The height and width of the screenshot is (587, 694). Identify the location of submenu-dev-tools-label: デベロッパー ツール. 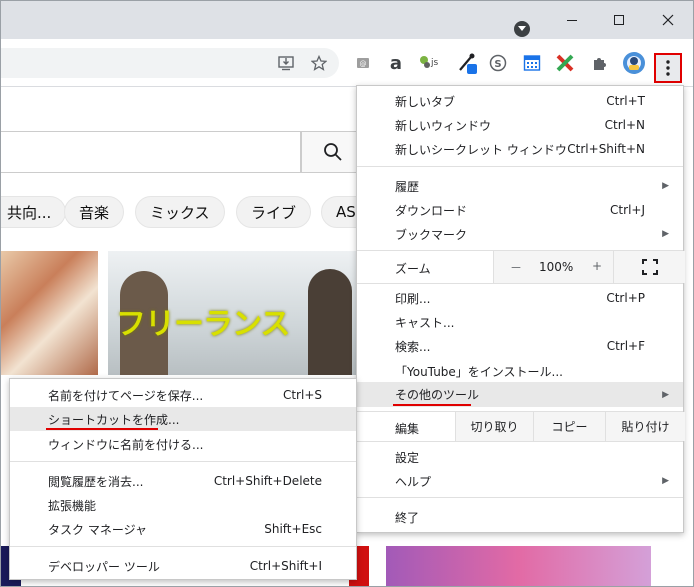
(104, 566).